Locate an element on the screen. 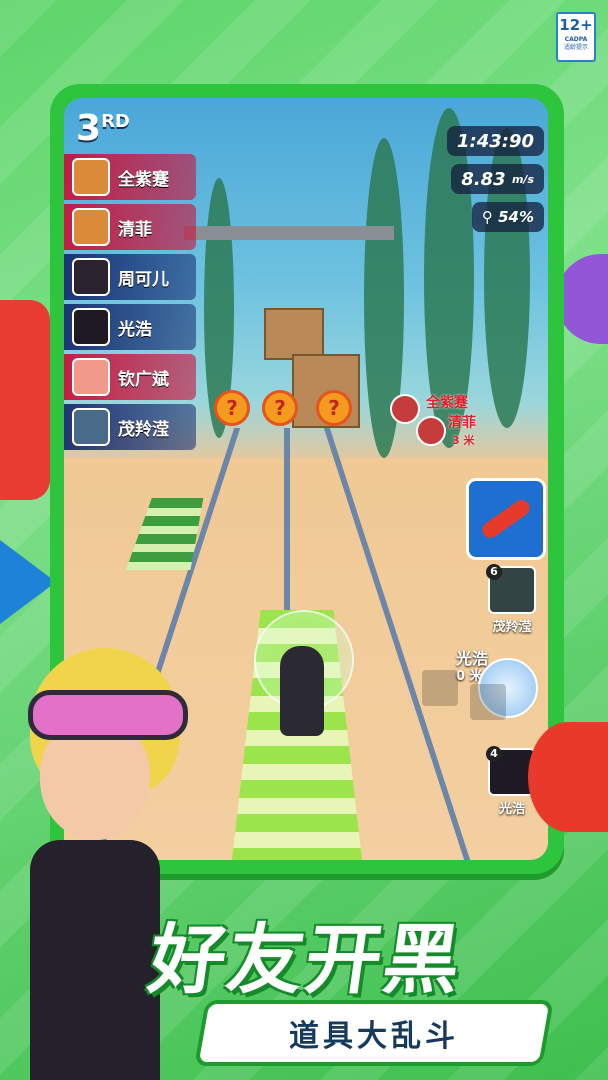 The image size is (608, 1080). player-ranking-list: 全紫蹇 清菲 周可儿 光浩 钦广斌 茂羚滢 is located at coordinates (130, 304).